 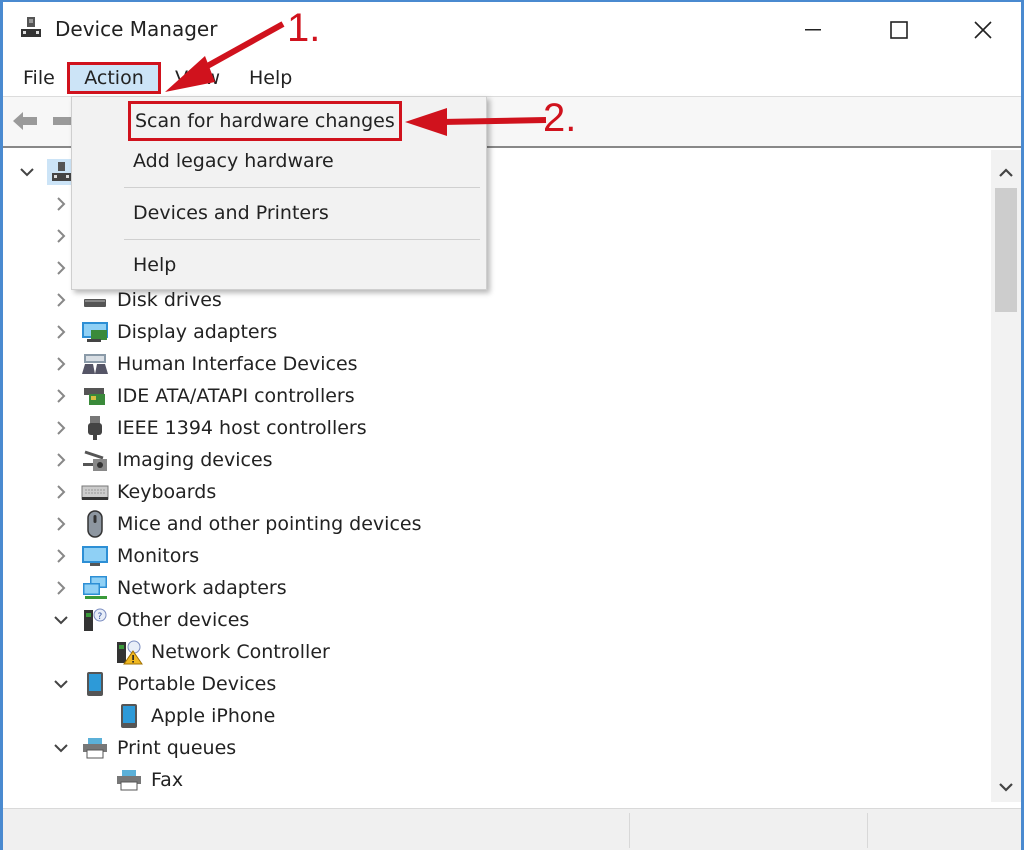 What do you see at coordinates (237, 364) in the screenshot?
I see `tree-label: Human Interface Devices` at bounding box center [237, 364].